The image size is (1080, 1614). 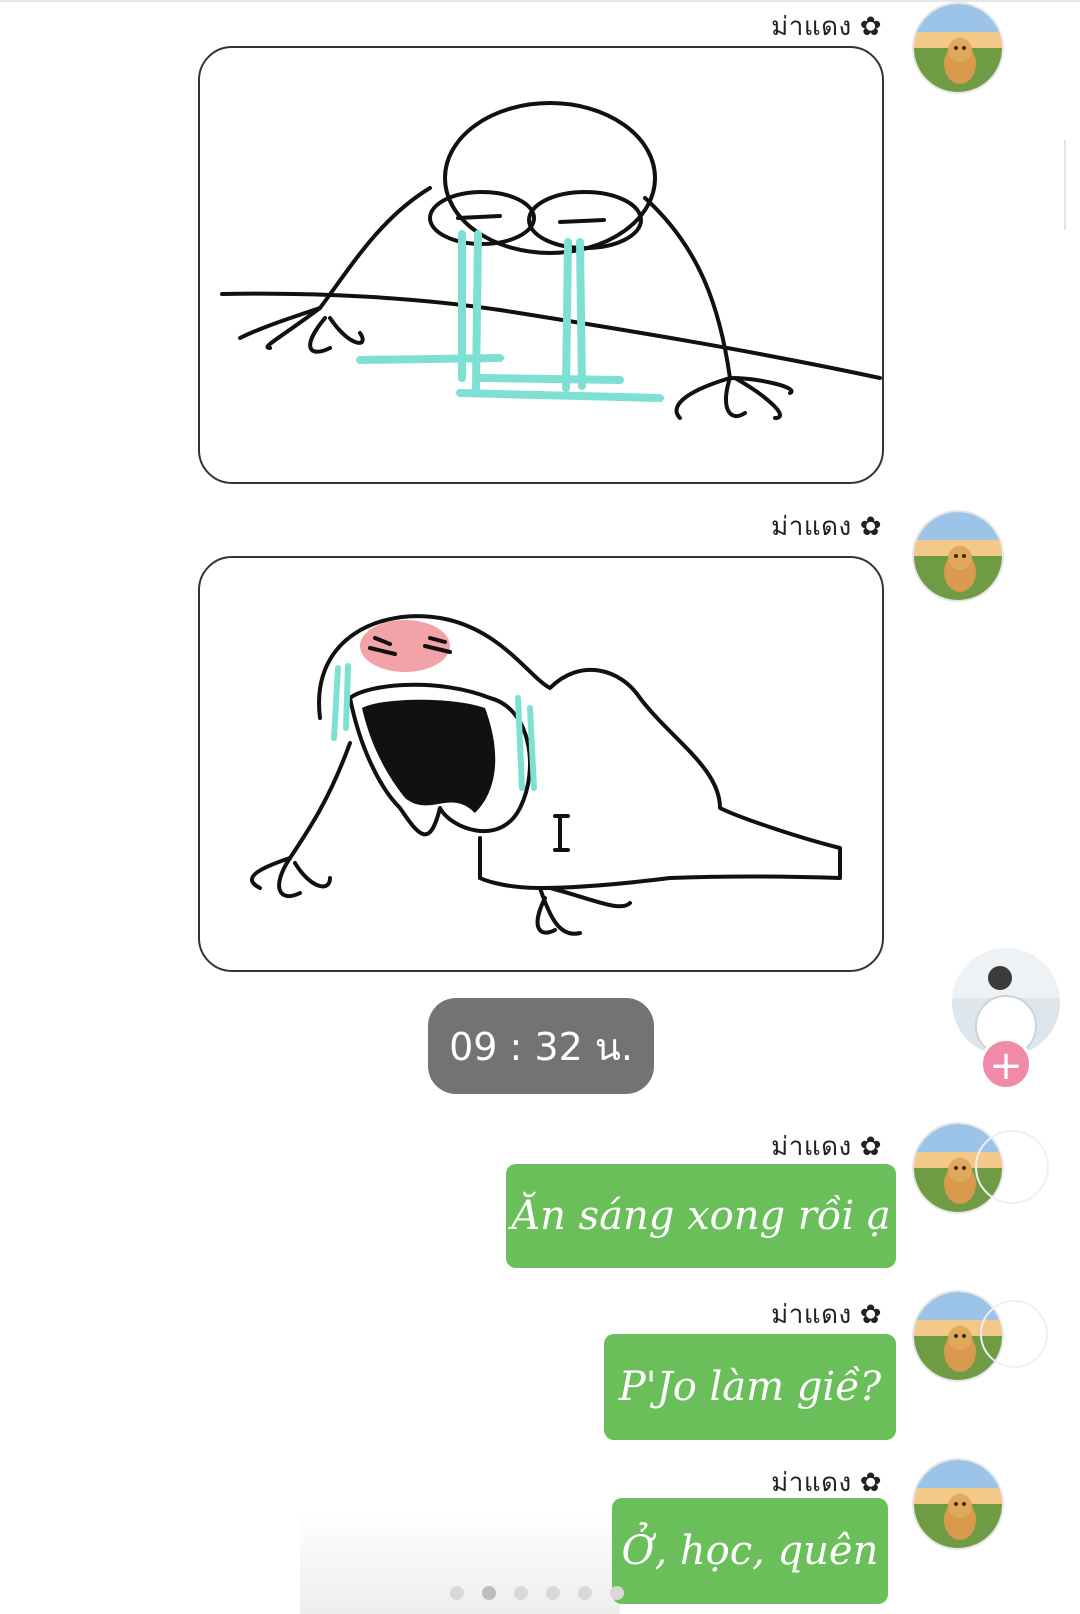 I want to click on message-bubble: P'Jo làm giề?, so click(x=750, y=1387).